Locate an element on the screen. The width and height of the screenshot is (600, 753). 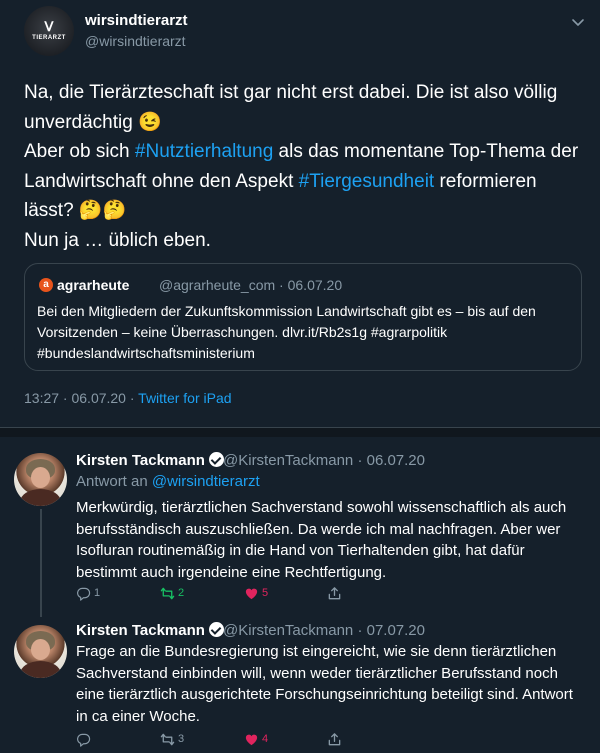
like-button: 4 is located at coordinates (256, 739).